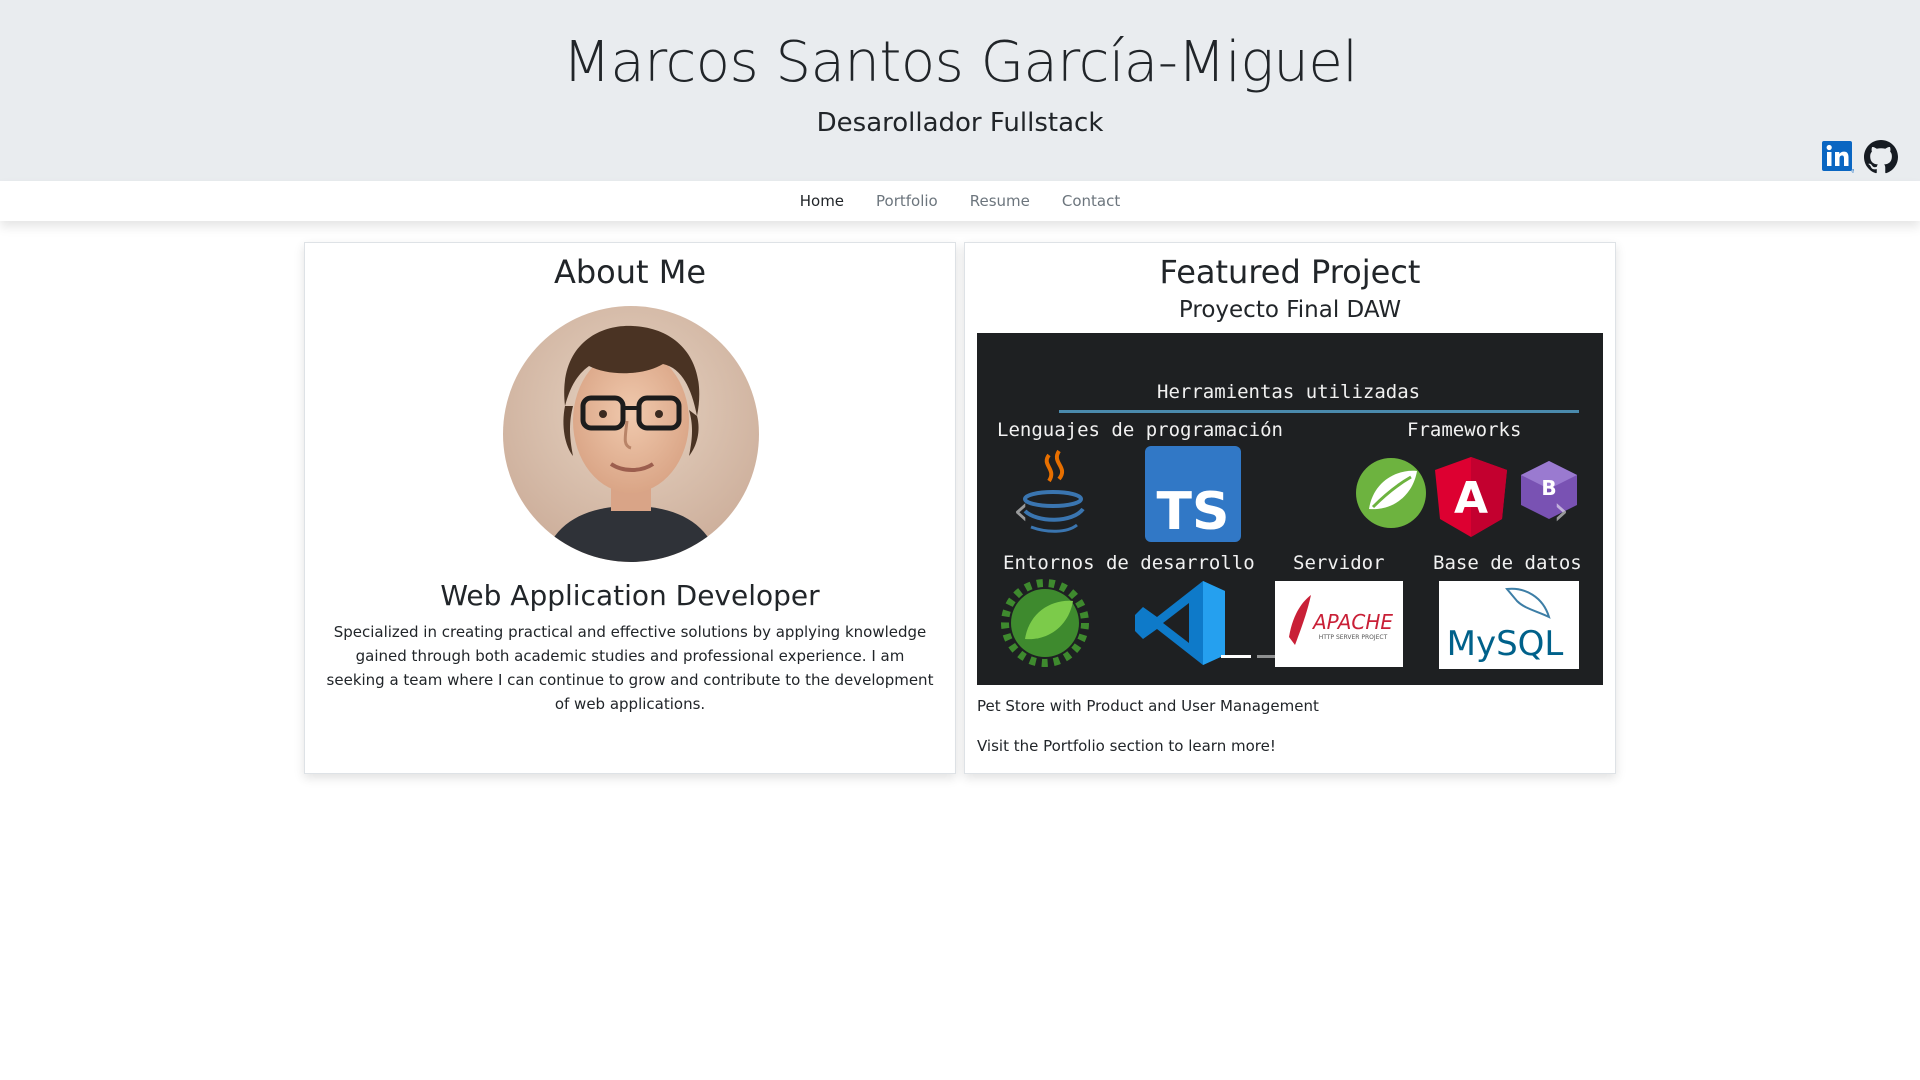  I want to click on spring-tools-icon, so click(1045, 623).